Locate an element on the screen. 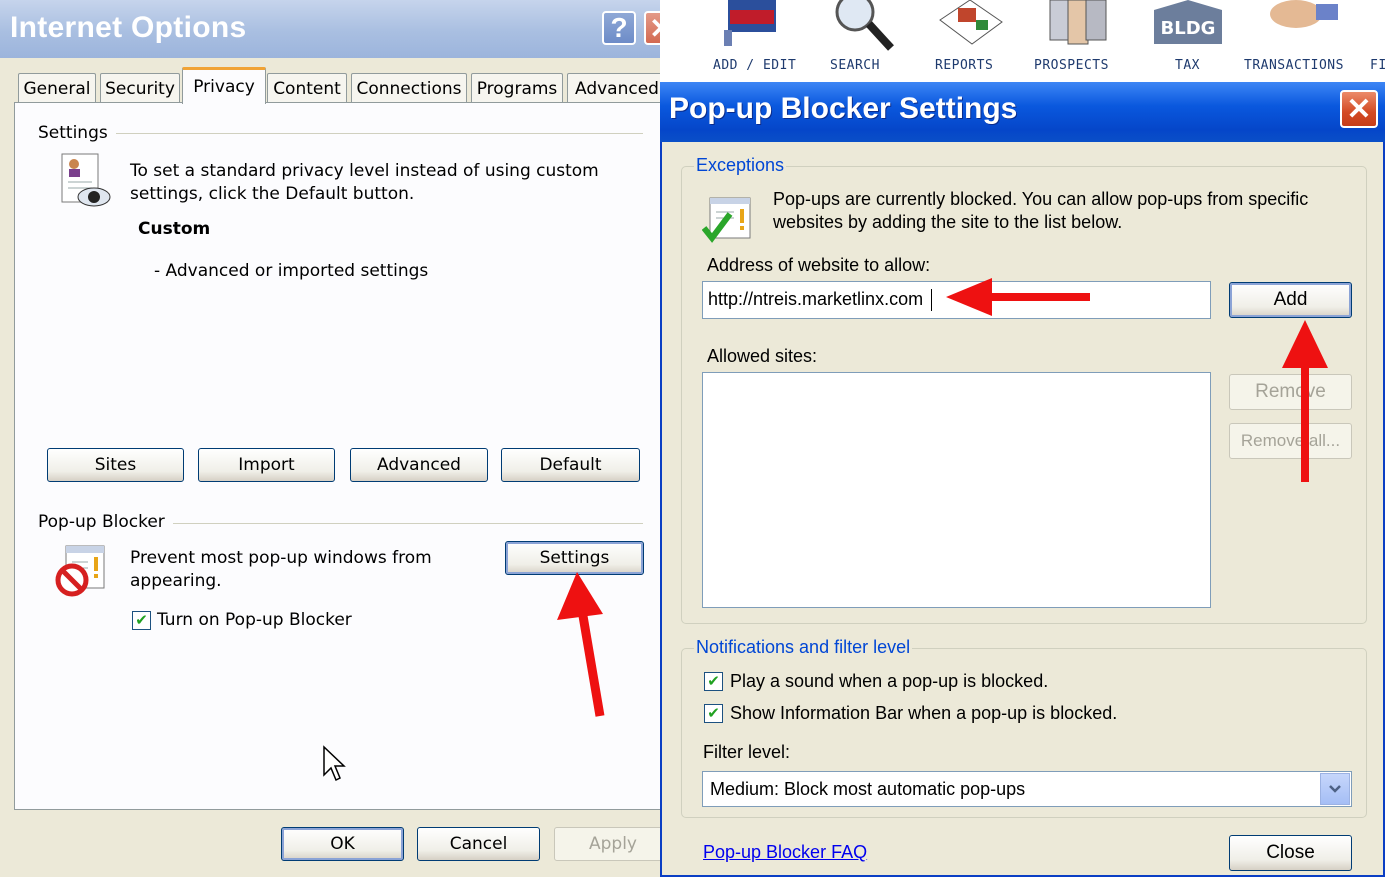  advanced-button: Advanced is located at coordinates (419, 465).